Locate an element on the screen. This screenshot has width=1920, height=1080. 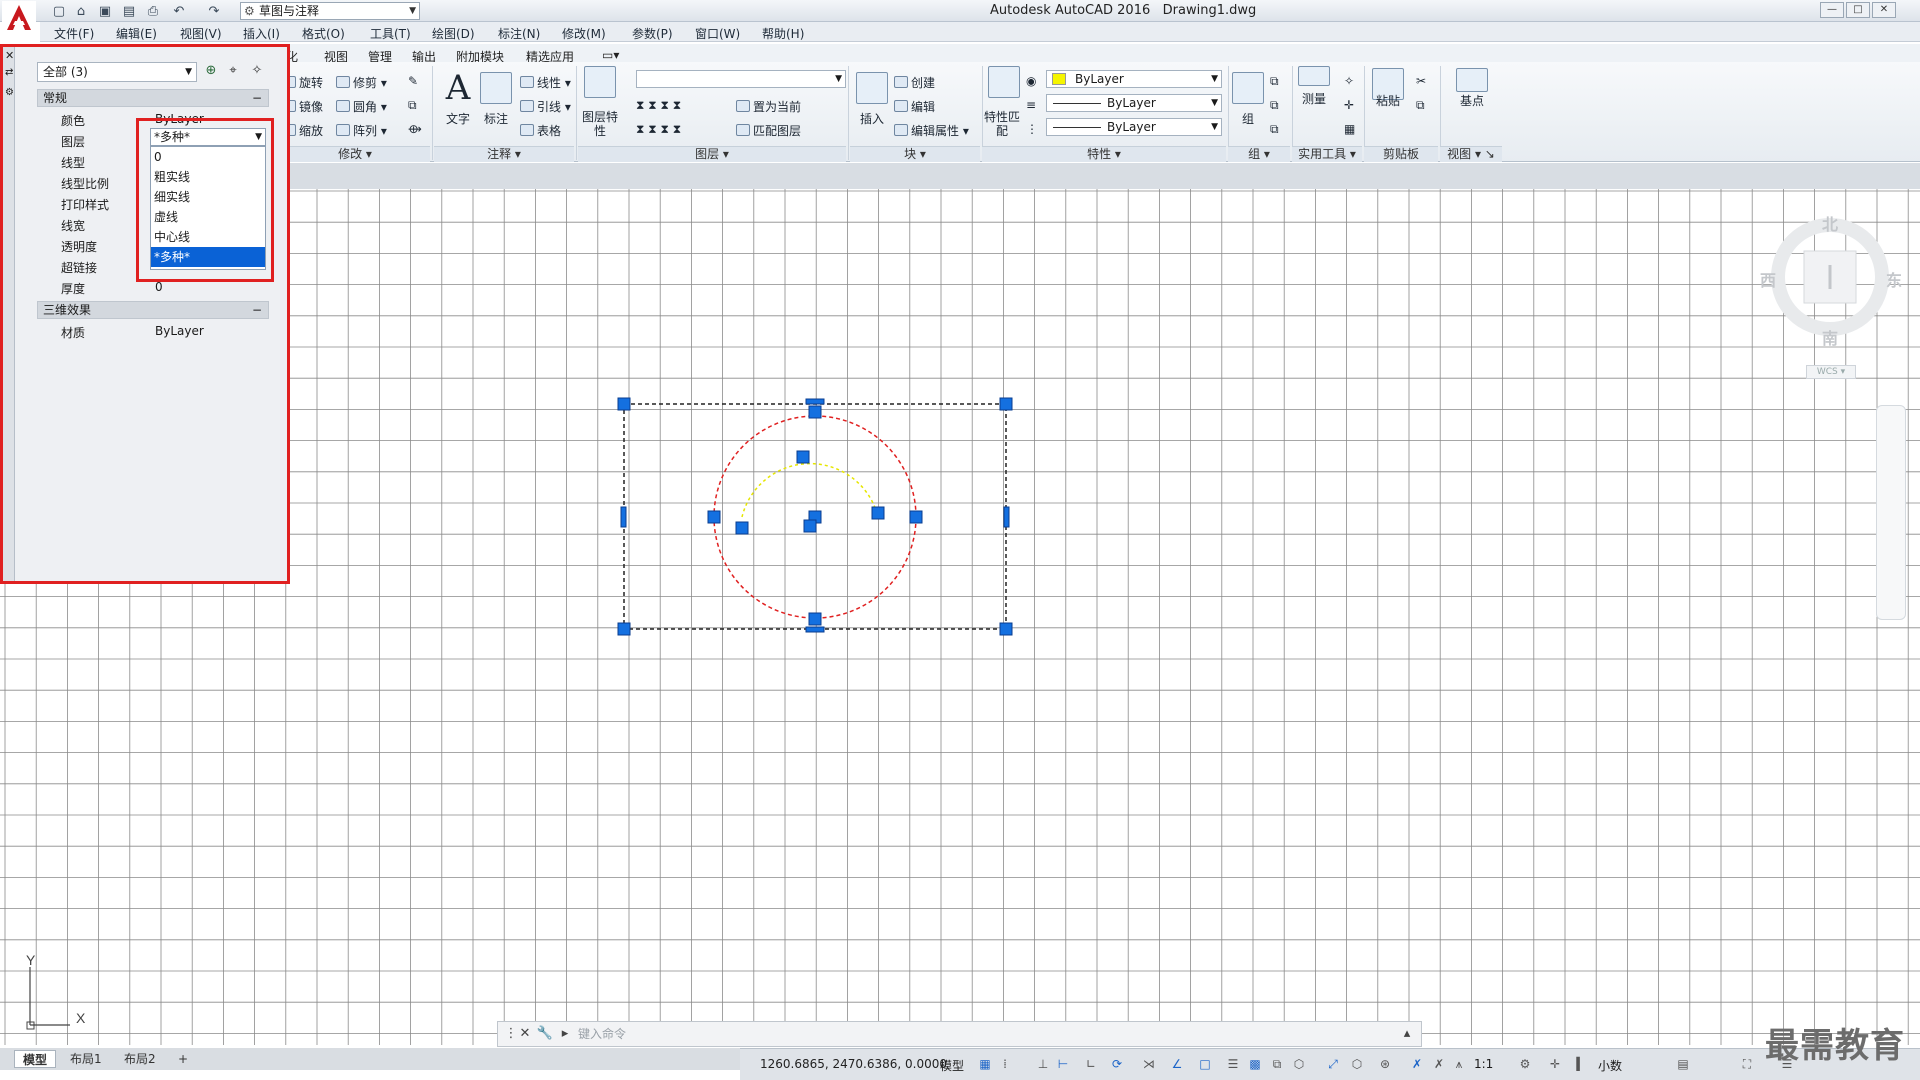
compass-east: 东 is located at coordinates (1894, 279).